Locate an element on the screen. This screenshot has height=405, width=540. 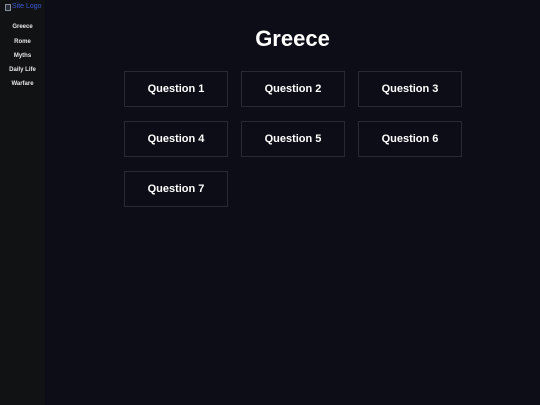
question-card-label: Question 1 is located at coordinates (176, 89).